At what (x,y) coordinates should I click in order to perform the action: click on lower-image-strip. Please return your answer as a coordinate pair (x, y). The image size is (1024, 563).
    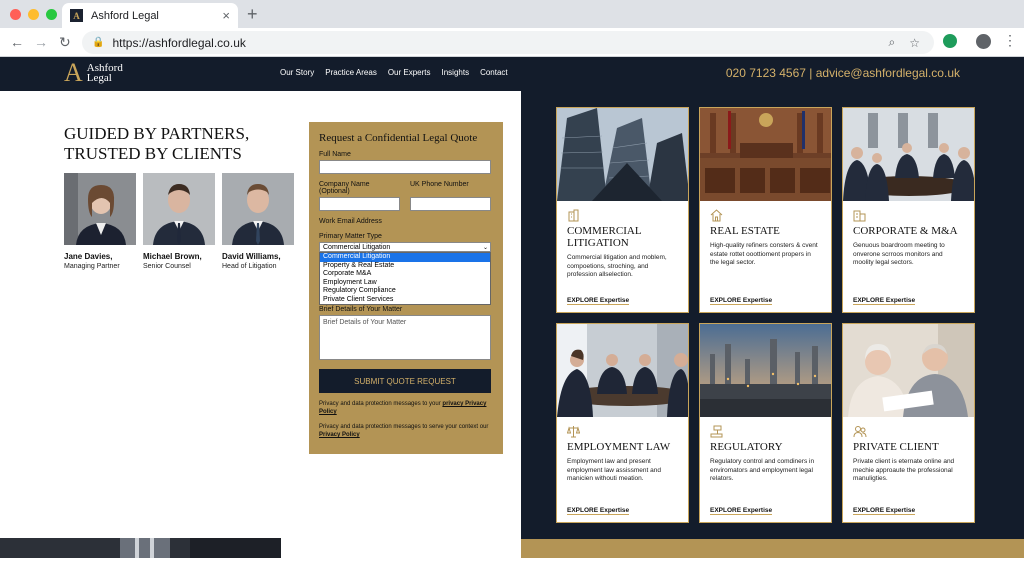
    Looking at the image, I should click on (140, 548).